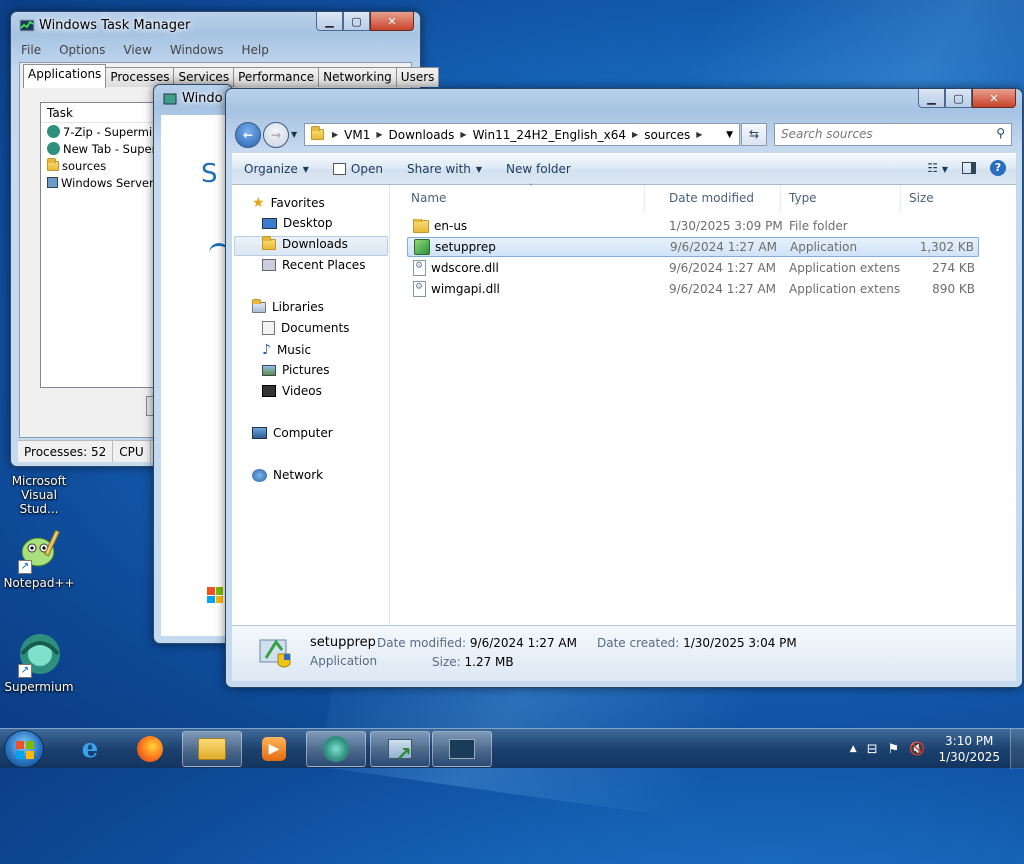  Describe the element at coordinates (518, 199) in the screenshot. I see `column-header-name: Name` at that location.